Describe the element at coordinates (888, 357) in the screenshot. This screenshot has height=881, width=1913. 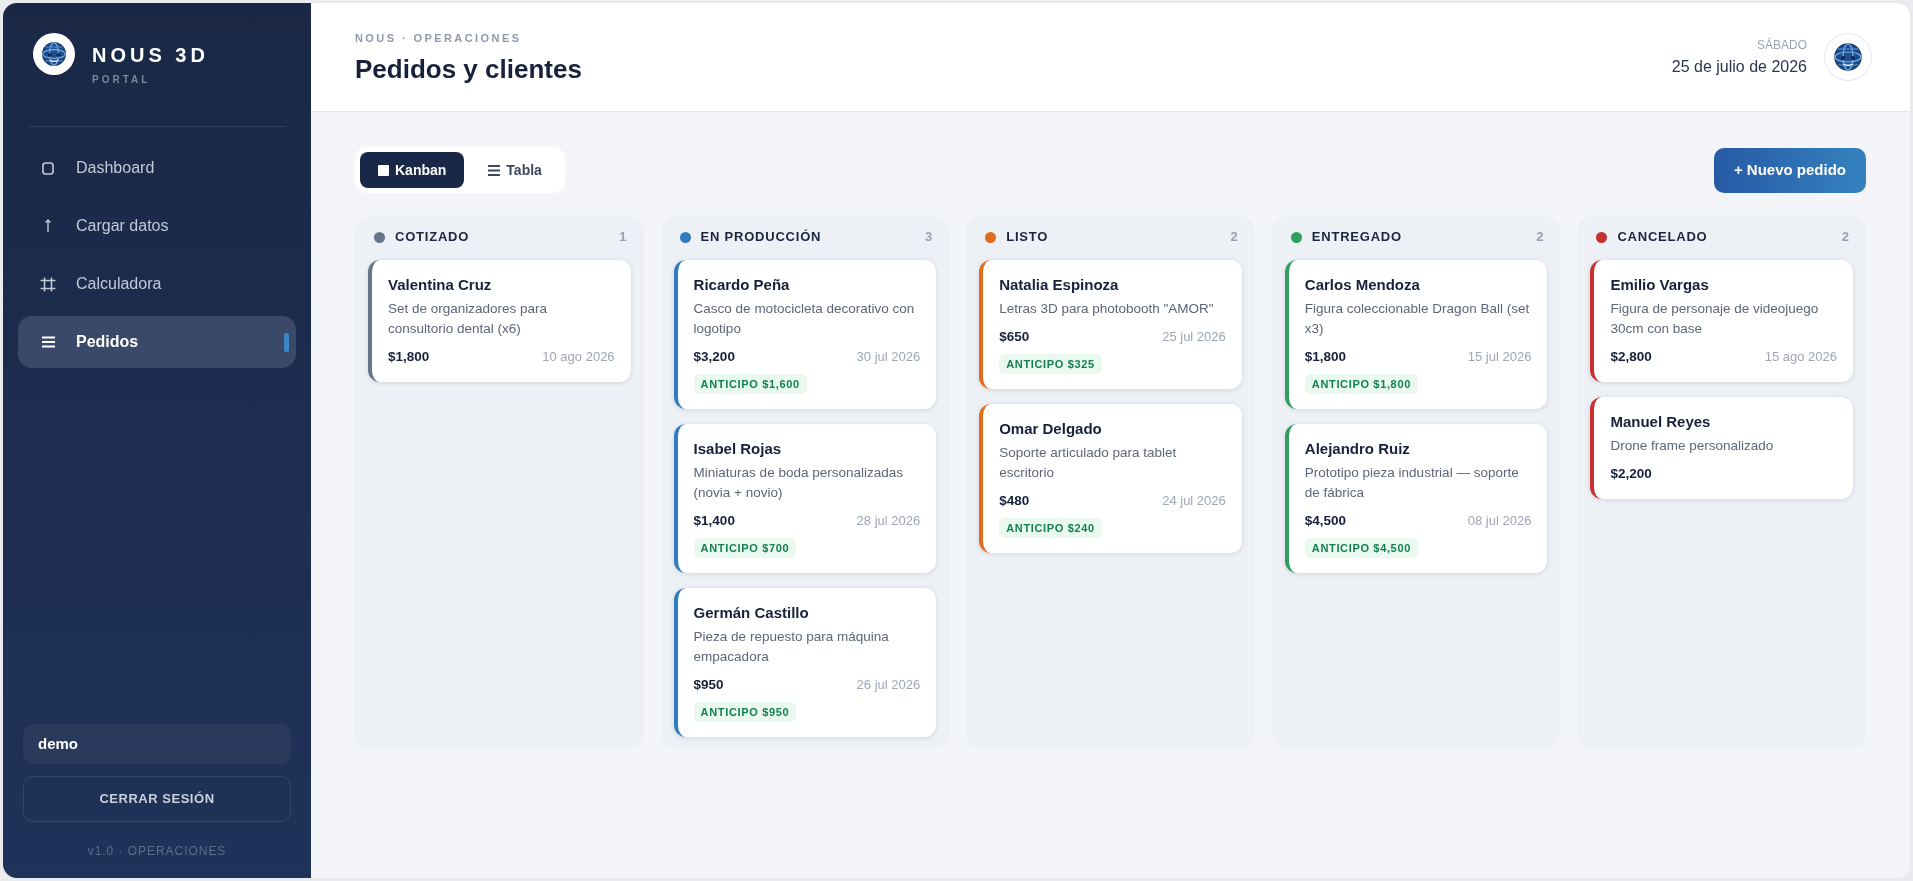
I see `order-date: 30 jul 2026` at that location.